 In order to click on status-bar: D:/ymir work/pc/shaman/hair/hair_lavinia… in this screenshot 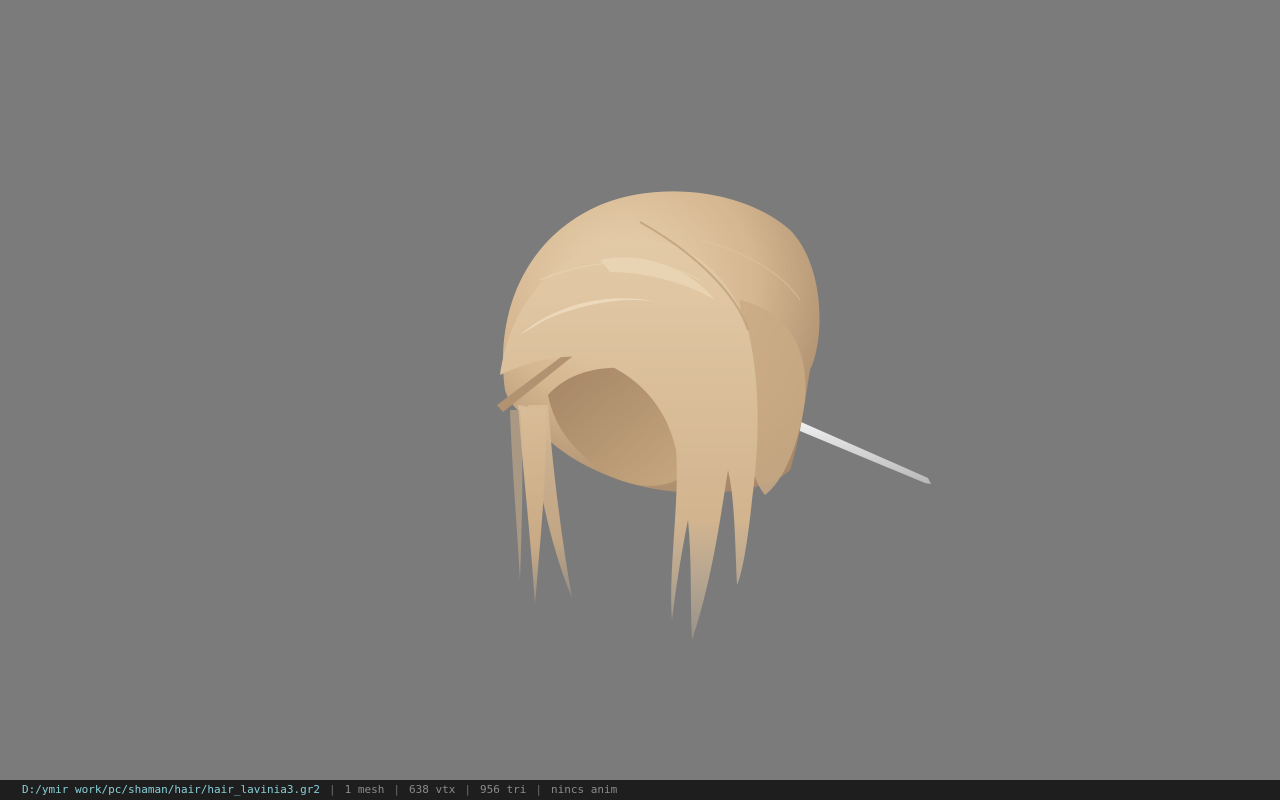, I will do `click(640, 790)`.